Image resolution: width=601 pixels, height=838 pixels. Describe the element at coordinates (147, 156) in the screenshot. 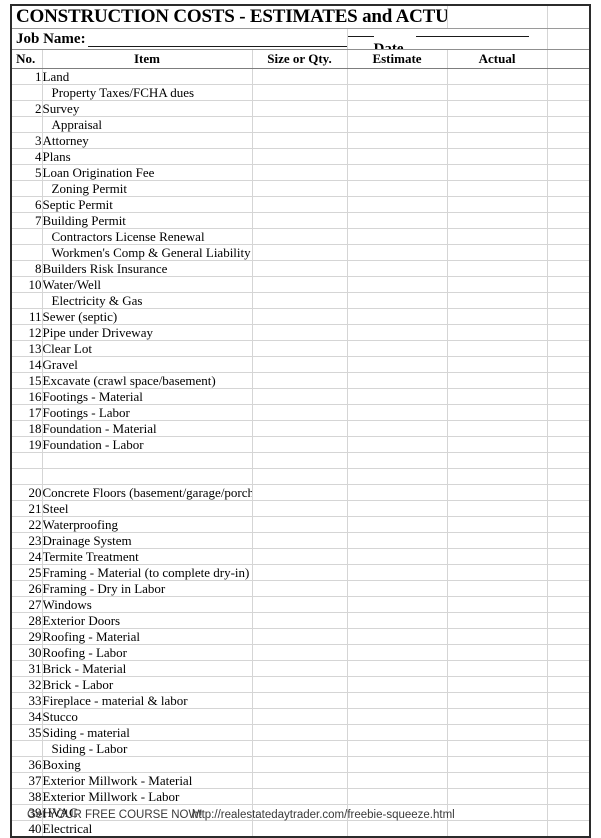

I see `cell-item-name: Plans` at that location.